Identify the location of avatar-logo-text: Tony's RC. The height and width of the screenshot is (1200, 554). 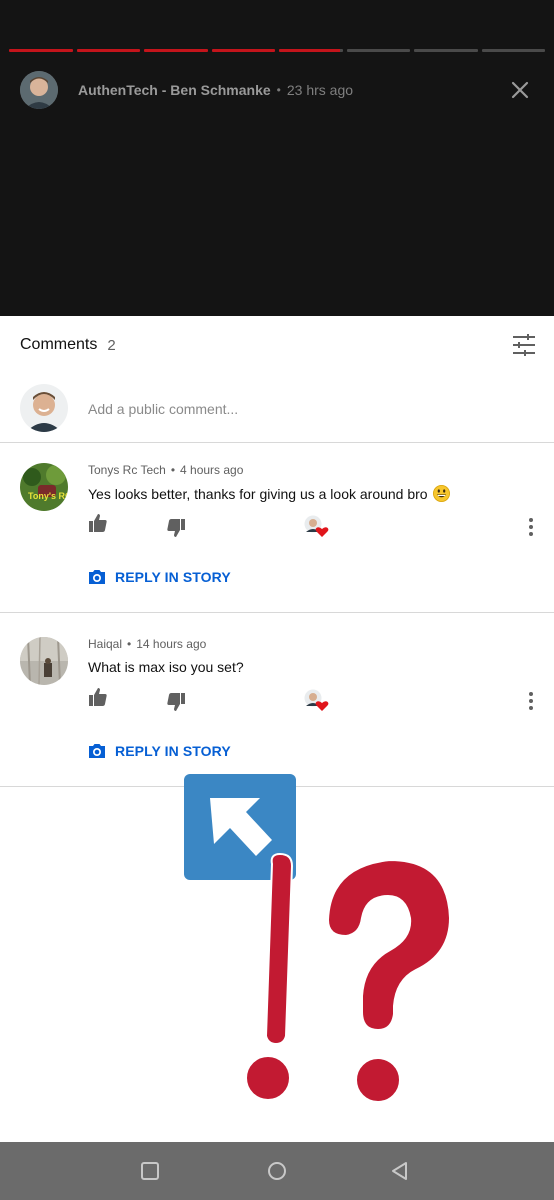
(48, 496).